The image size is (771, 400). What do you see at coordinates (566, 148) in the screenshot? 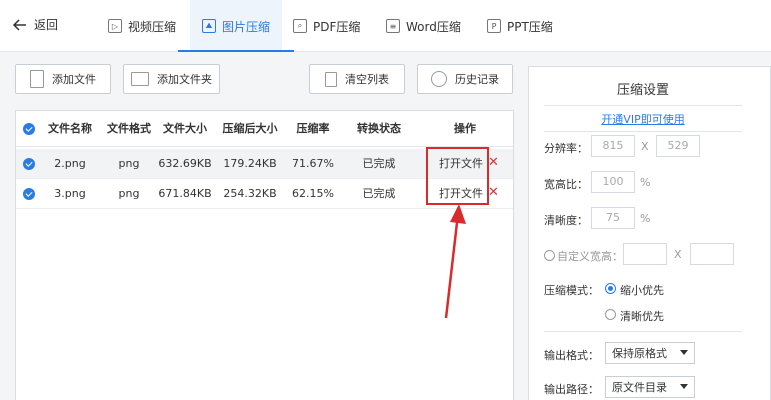
I see `resolution-label: 分辨率：` at bounding box center [566, 148].